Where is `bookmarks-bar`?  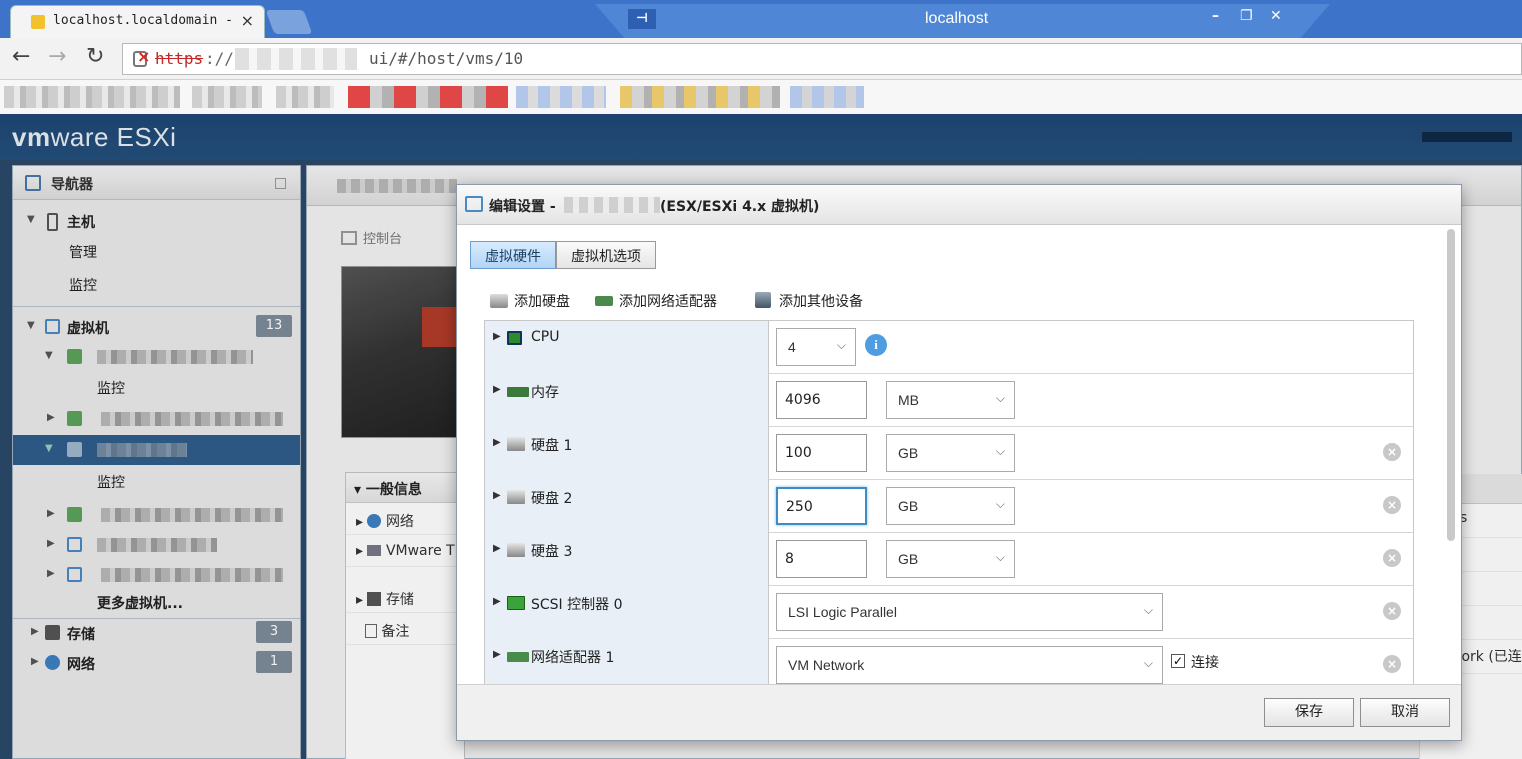 bookmarks-bar is located at coordinates (761, 97).